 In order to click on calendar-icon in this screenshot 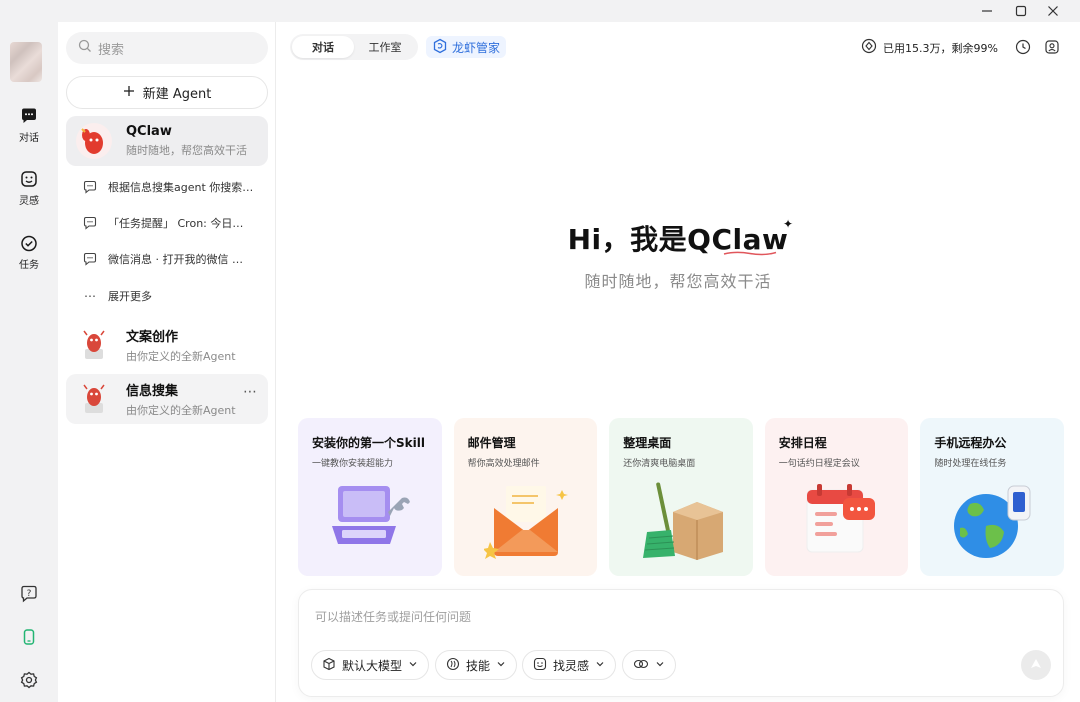, I will do `click(840, 518)`.